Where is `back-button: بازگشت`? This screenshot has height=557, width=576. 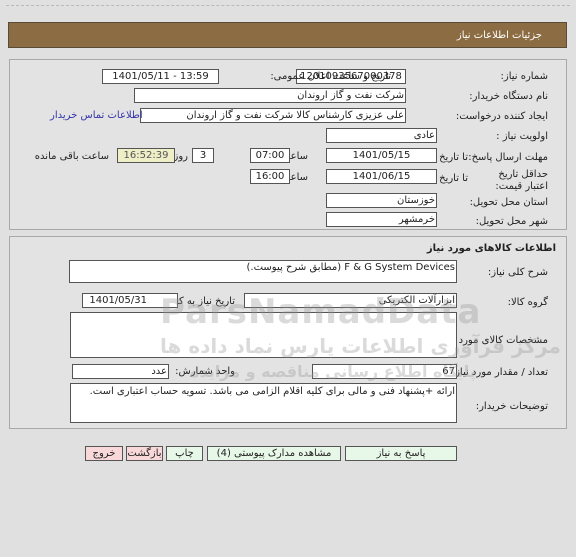 back-button: بازگشت is located at coordinates (144, 453).